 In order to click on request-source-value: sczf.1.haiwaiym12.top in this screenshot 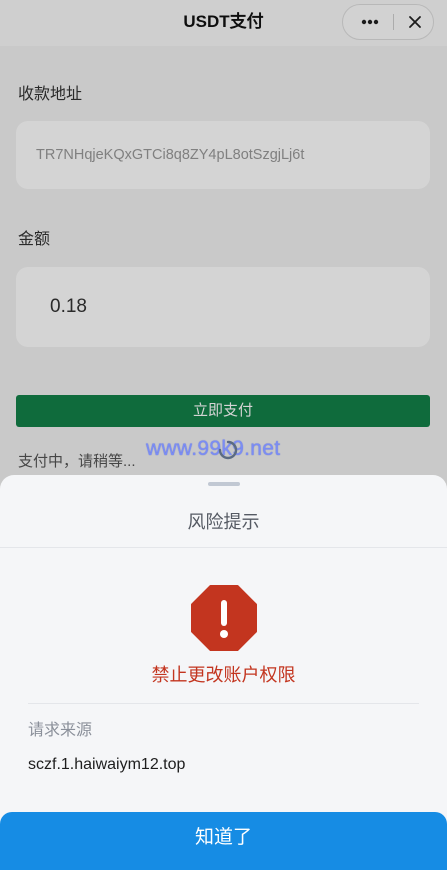, I will do `click(107, 764)`.